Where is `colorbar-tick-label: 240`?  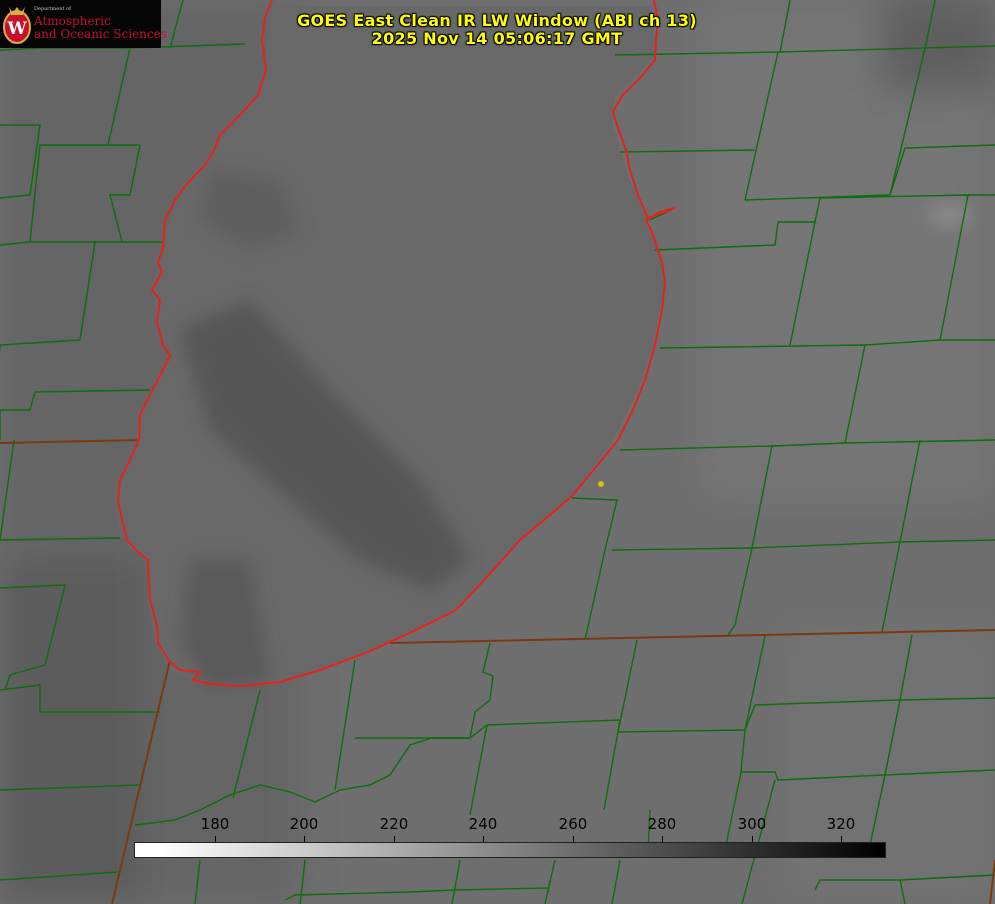
colorbar-tick-label: 240 is located at coordinates (483, 824).